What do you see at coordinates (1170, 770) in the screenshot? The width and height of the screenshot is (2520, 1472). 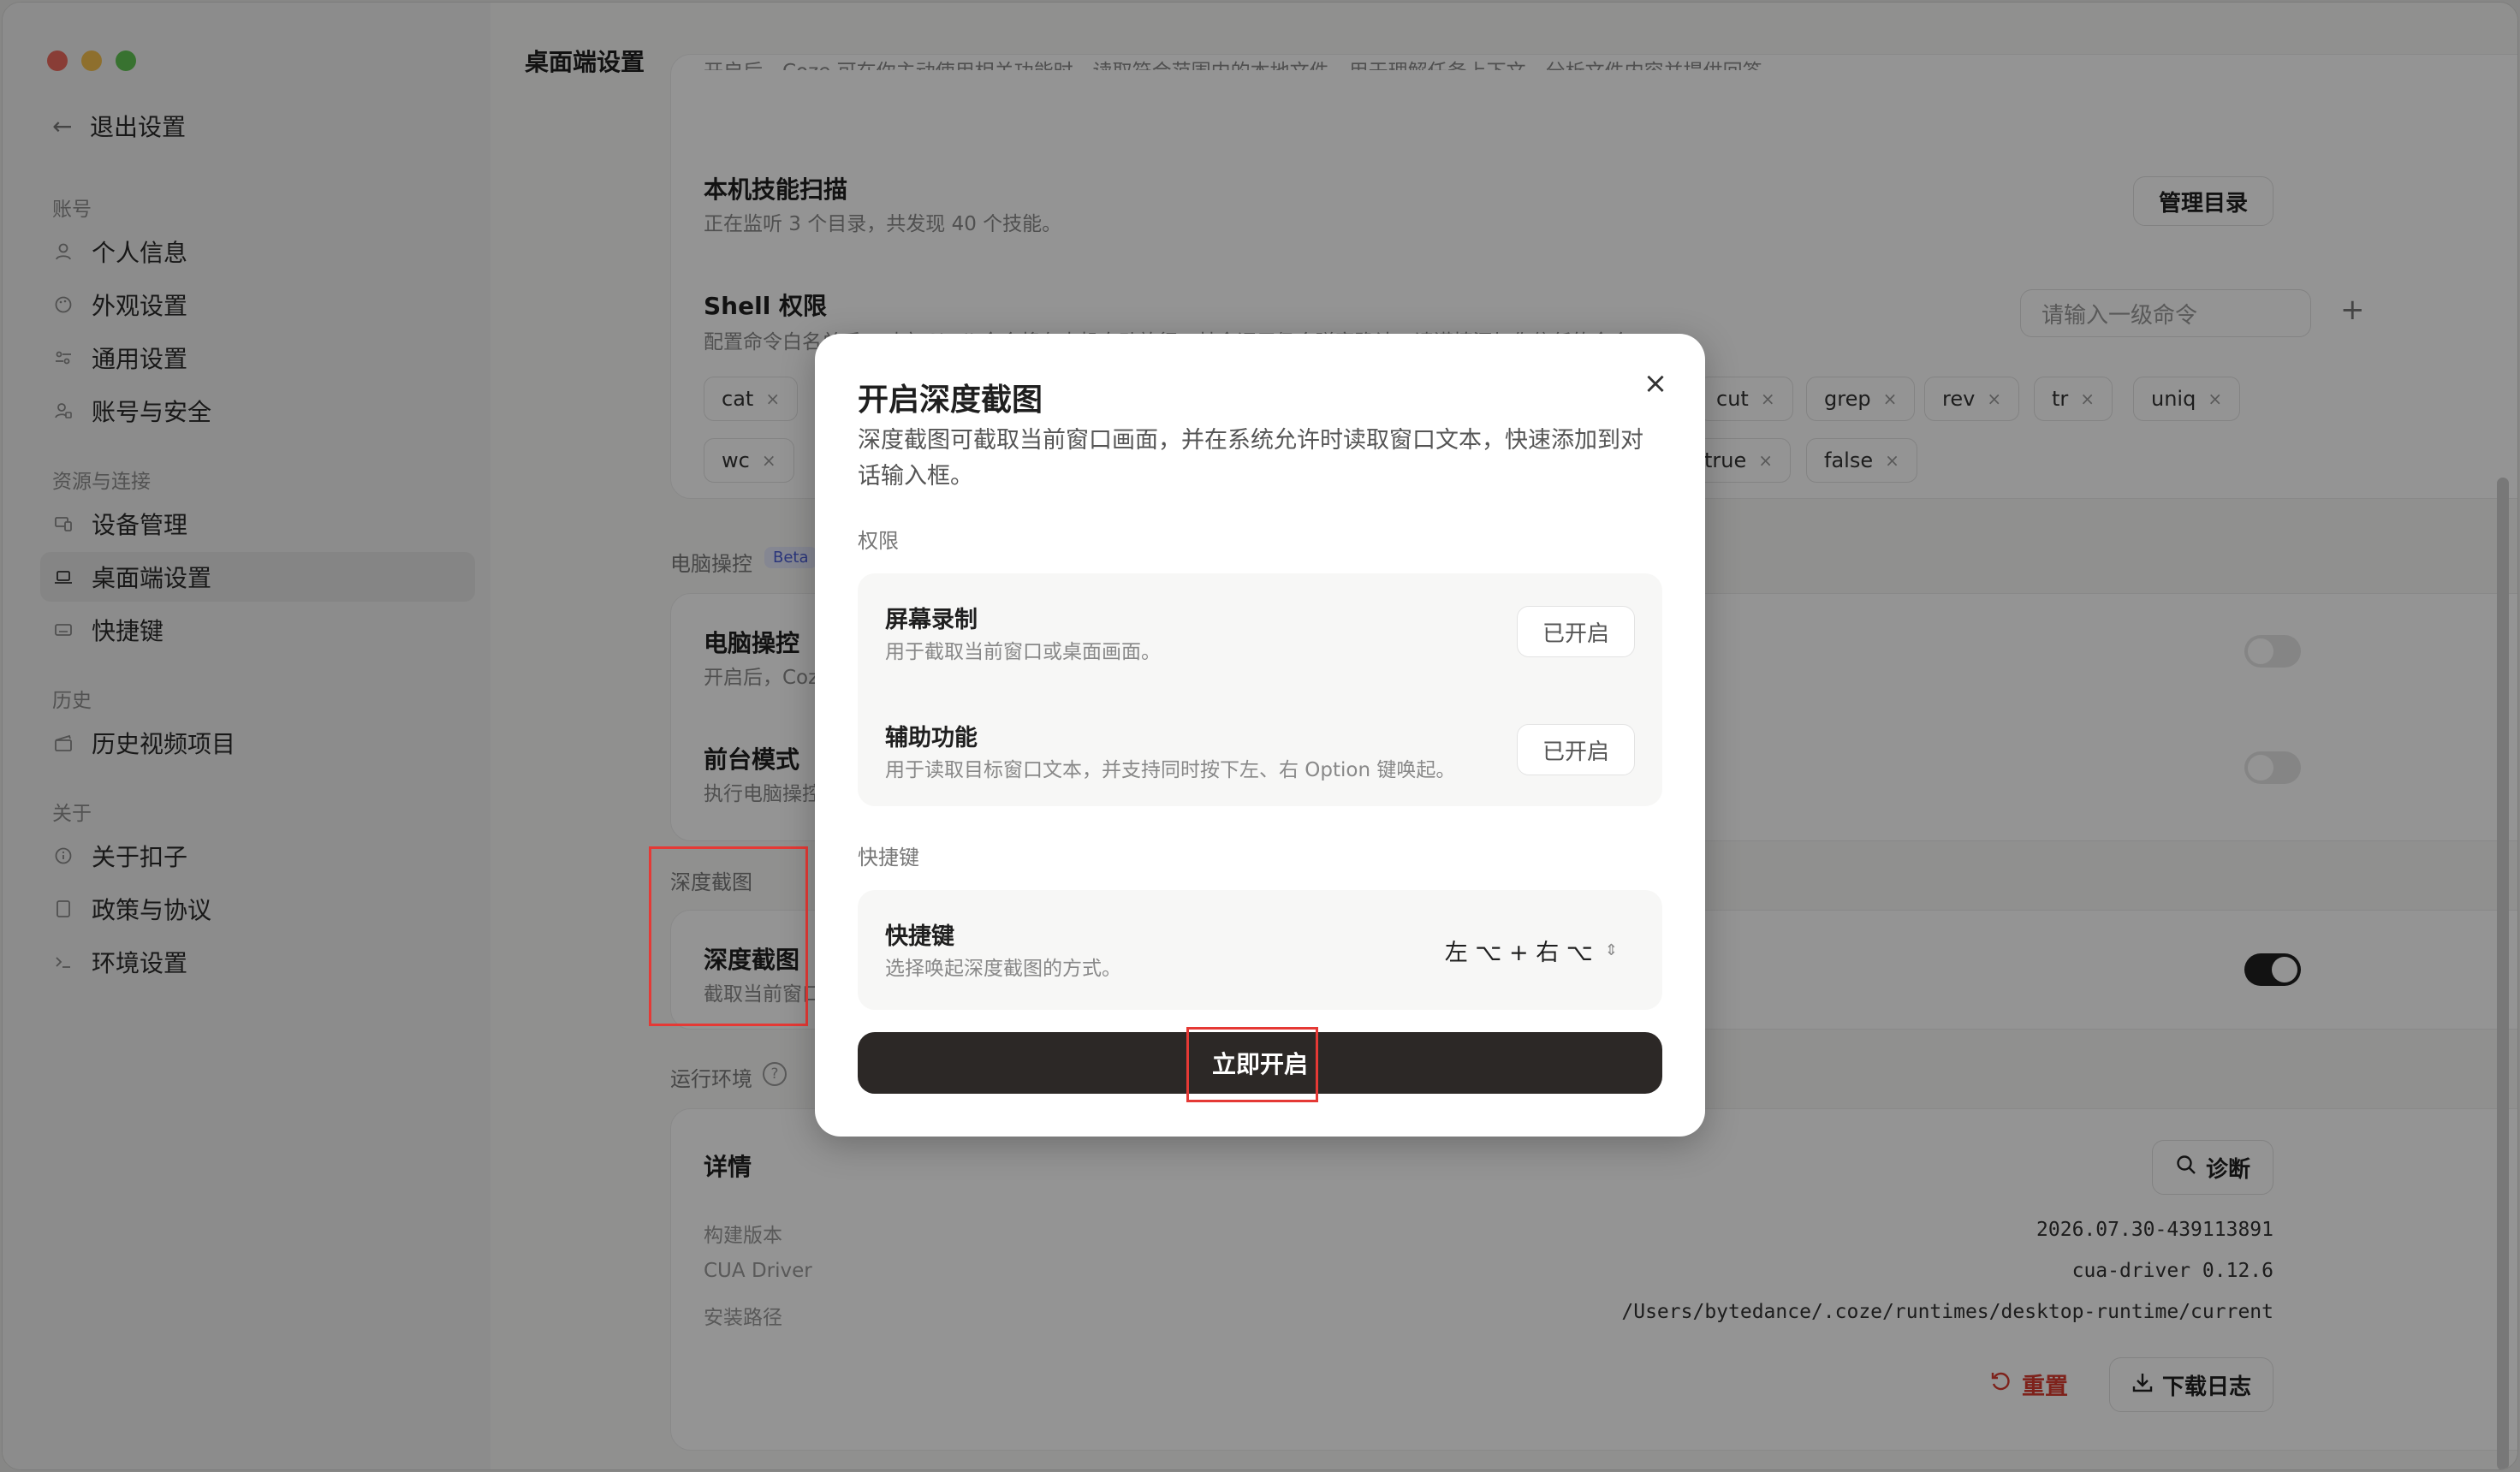 I see `accessibility-subtitle: 用于读取目标窗口文本，并支持同时按下左、右 Option 键唤起。` at bounding box center [1170, 770].